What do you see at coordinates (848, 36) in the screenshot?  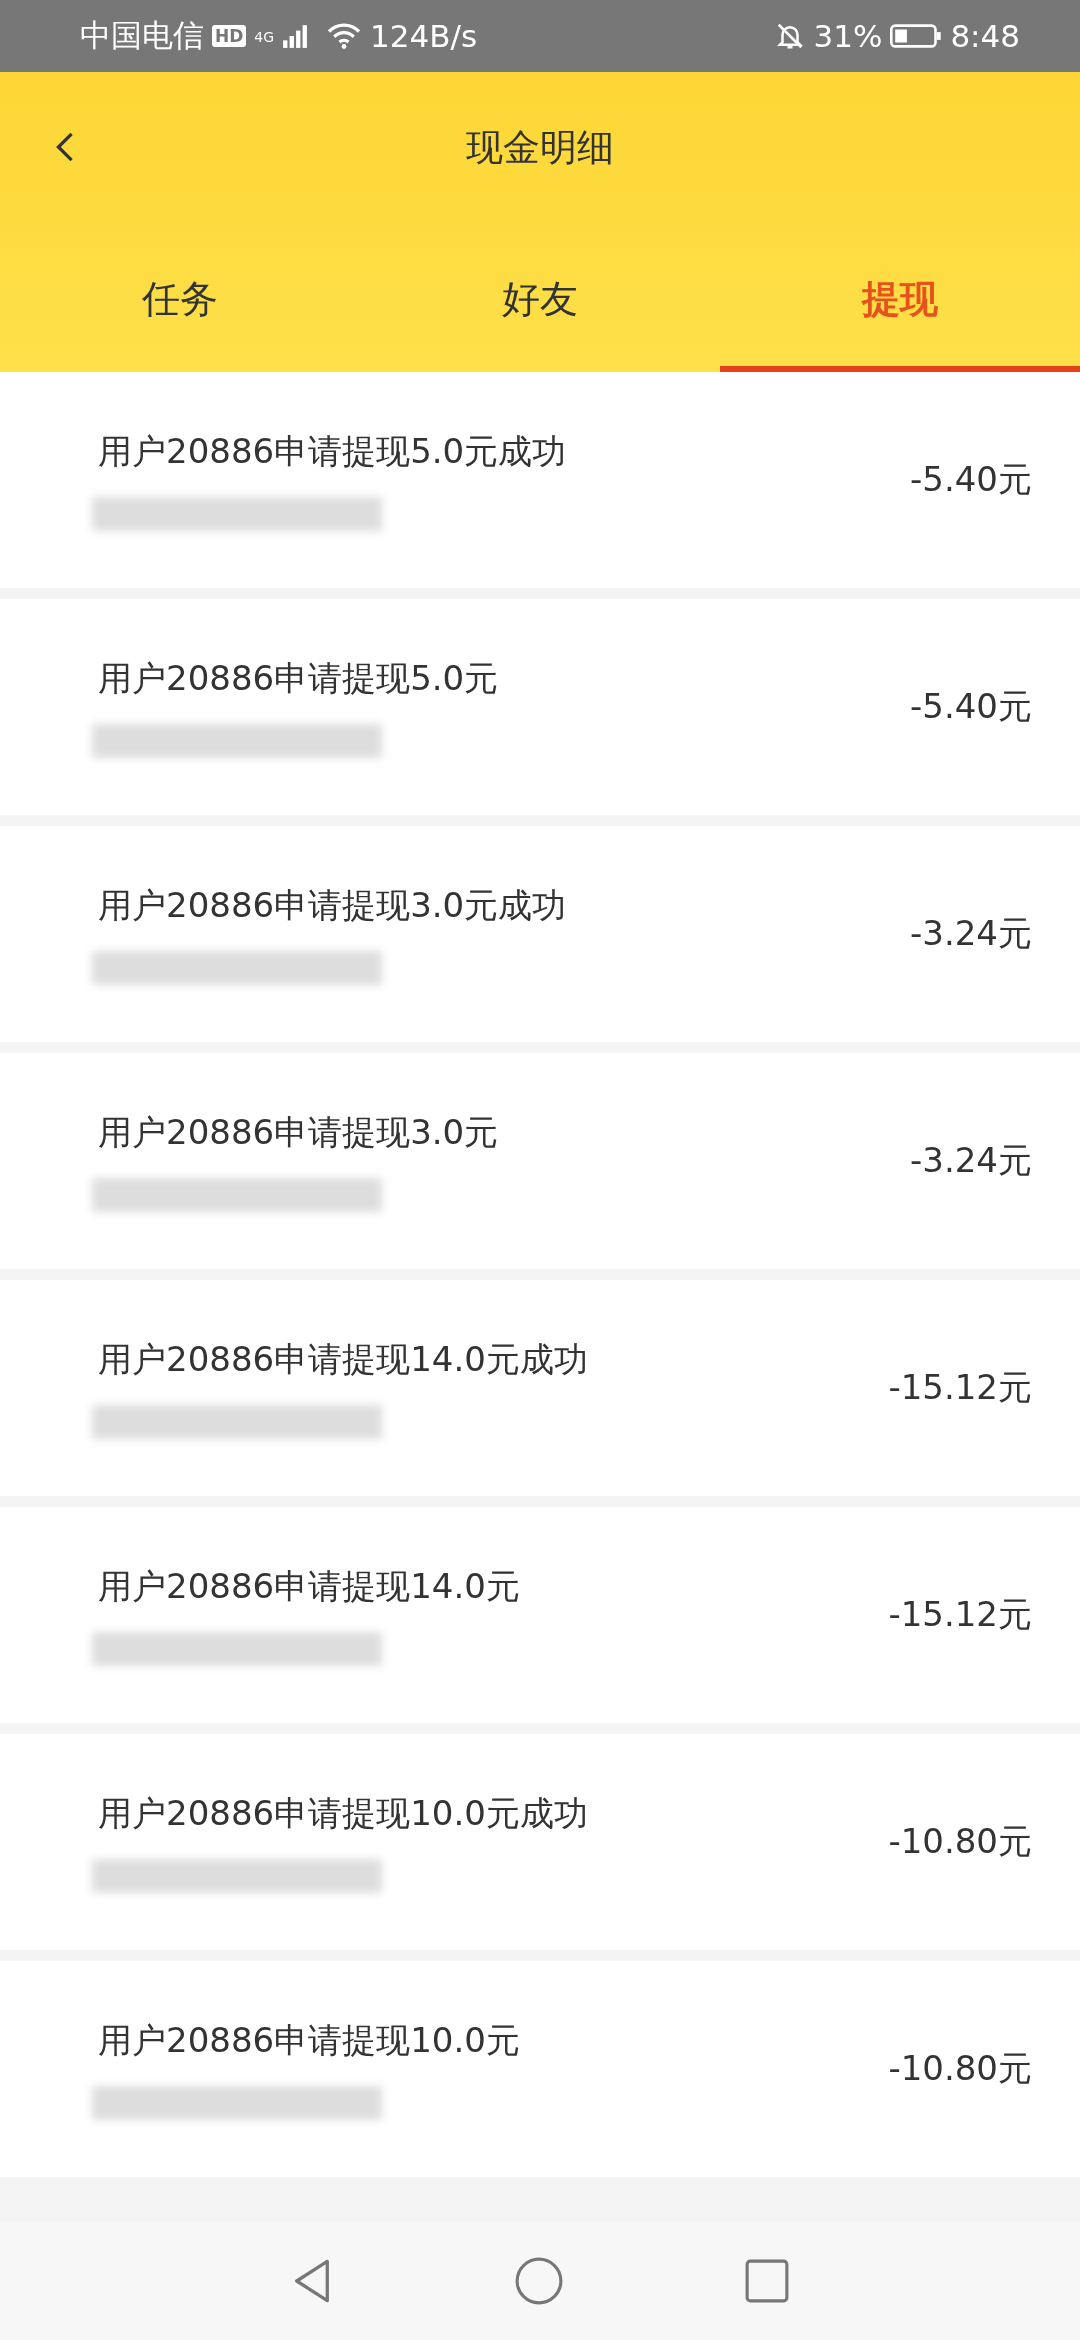 I see `battery-percent: 31%` at bounding box center [848, 36].